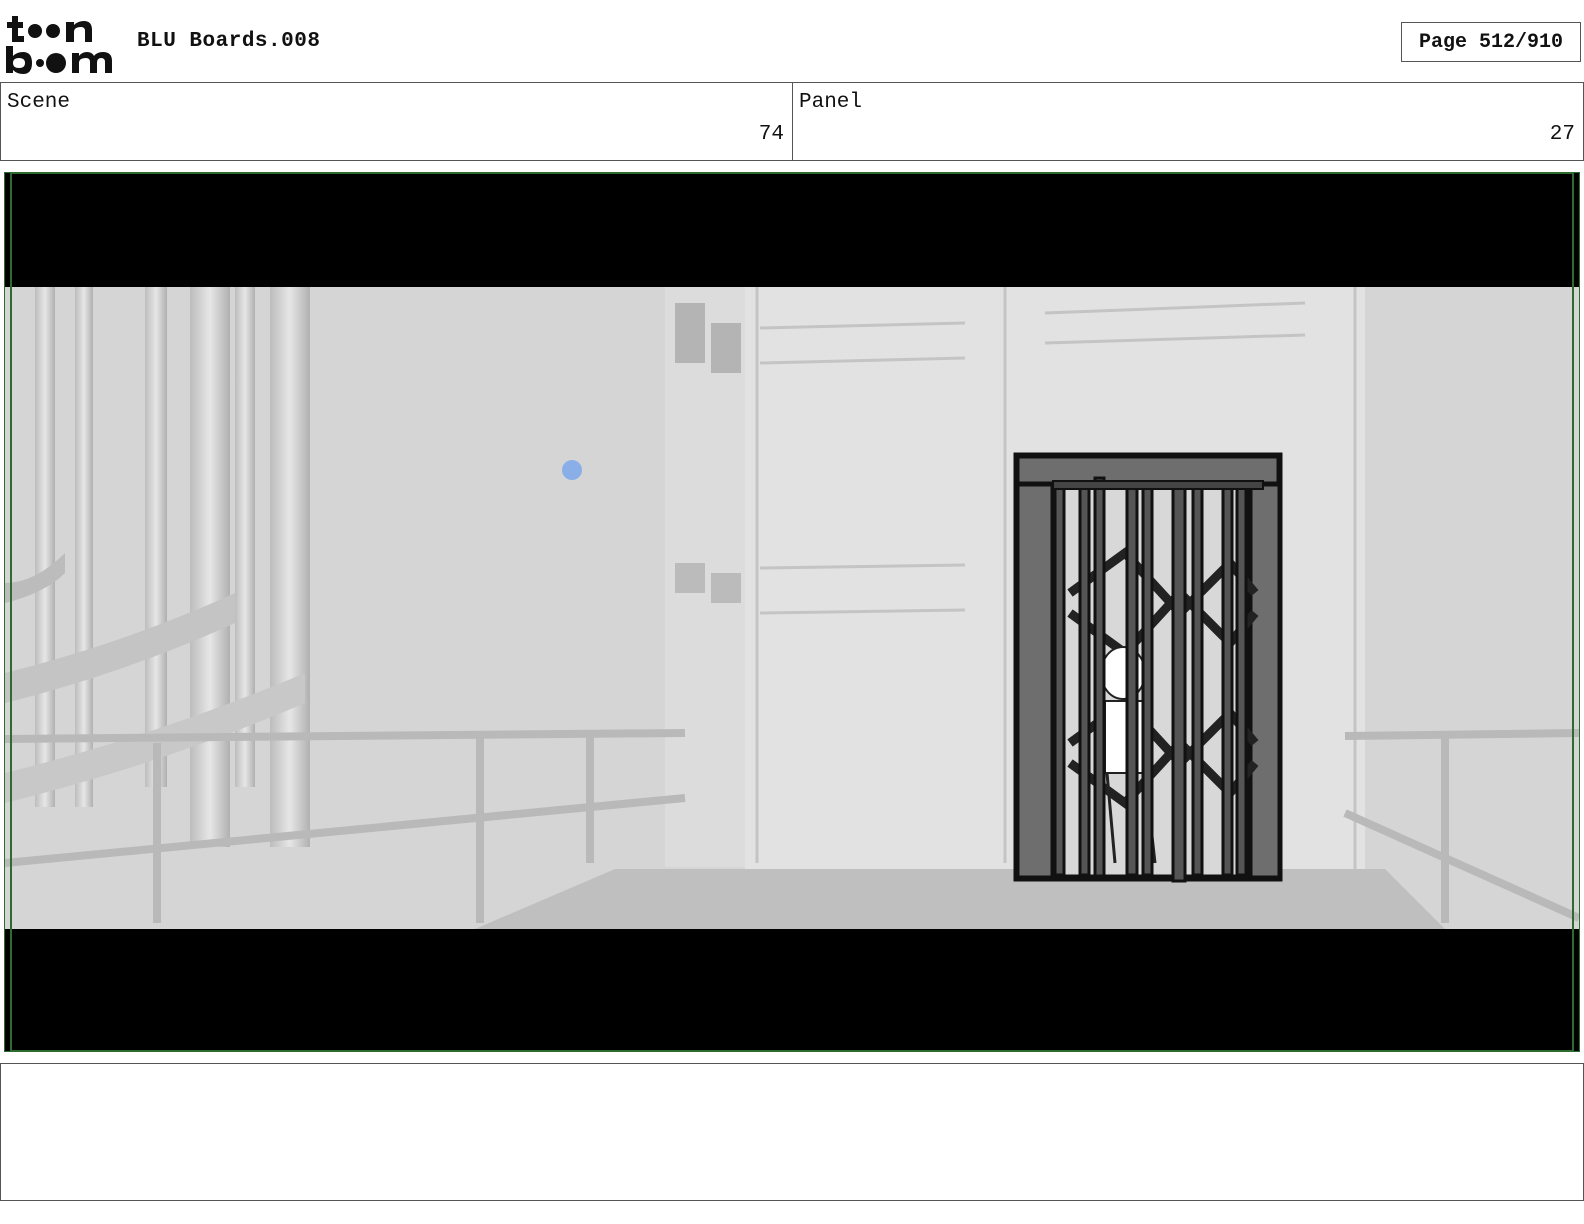 The height and width of the screenshot is (1224, 1584). What do you see at coordinates (229, 41) in the screenshot?
I see `project-title: BLU Boards.008` at bounding box center [229, 41].